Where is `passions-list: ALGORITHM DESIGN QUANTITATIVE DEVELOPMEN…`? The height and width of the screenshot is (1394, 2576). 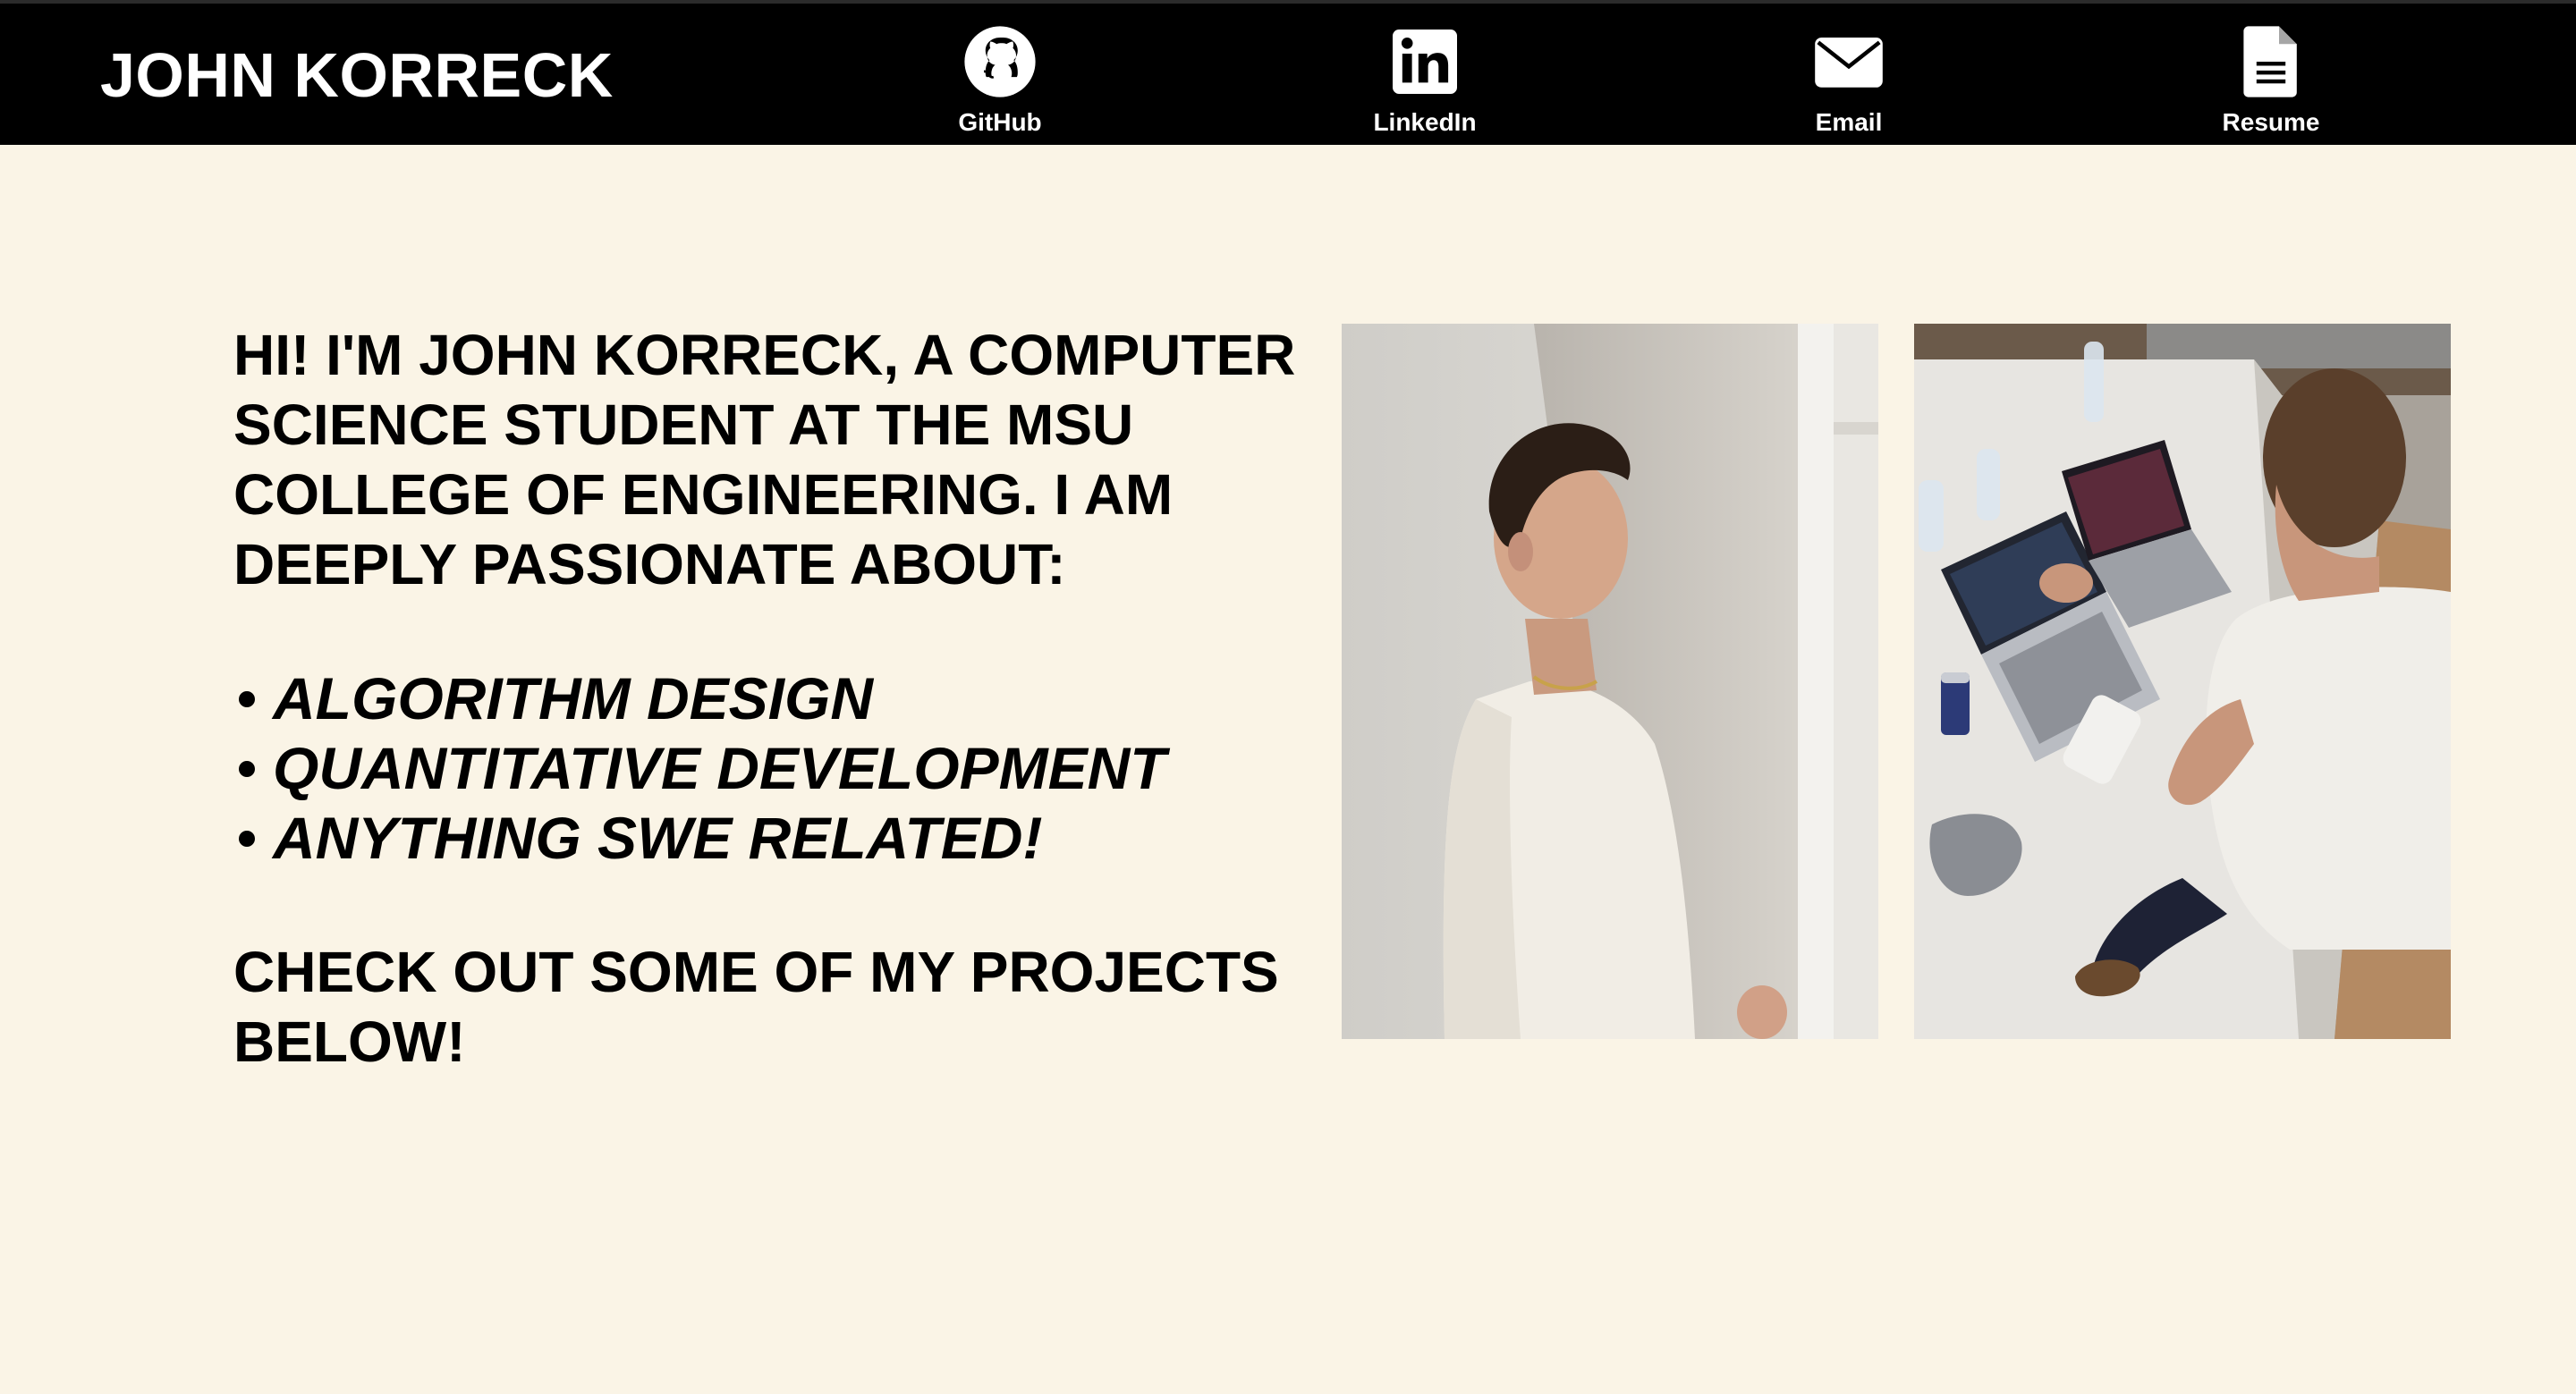 passions-list: ALGORITHM DESIGN QUANTITATIVE DEVELOPMEN… is located at coordinates (779, 768).